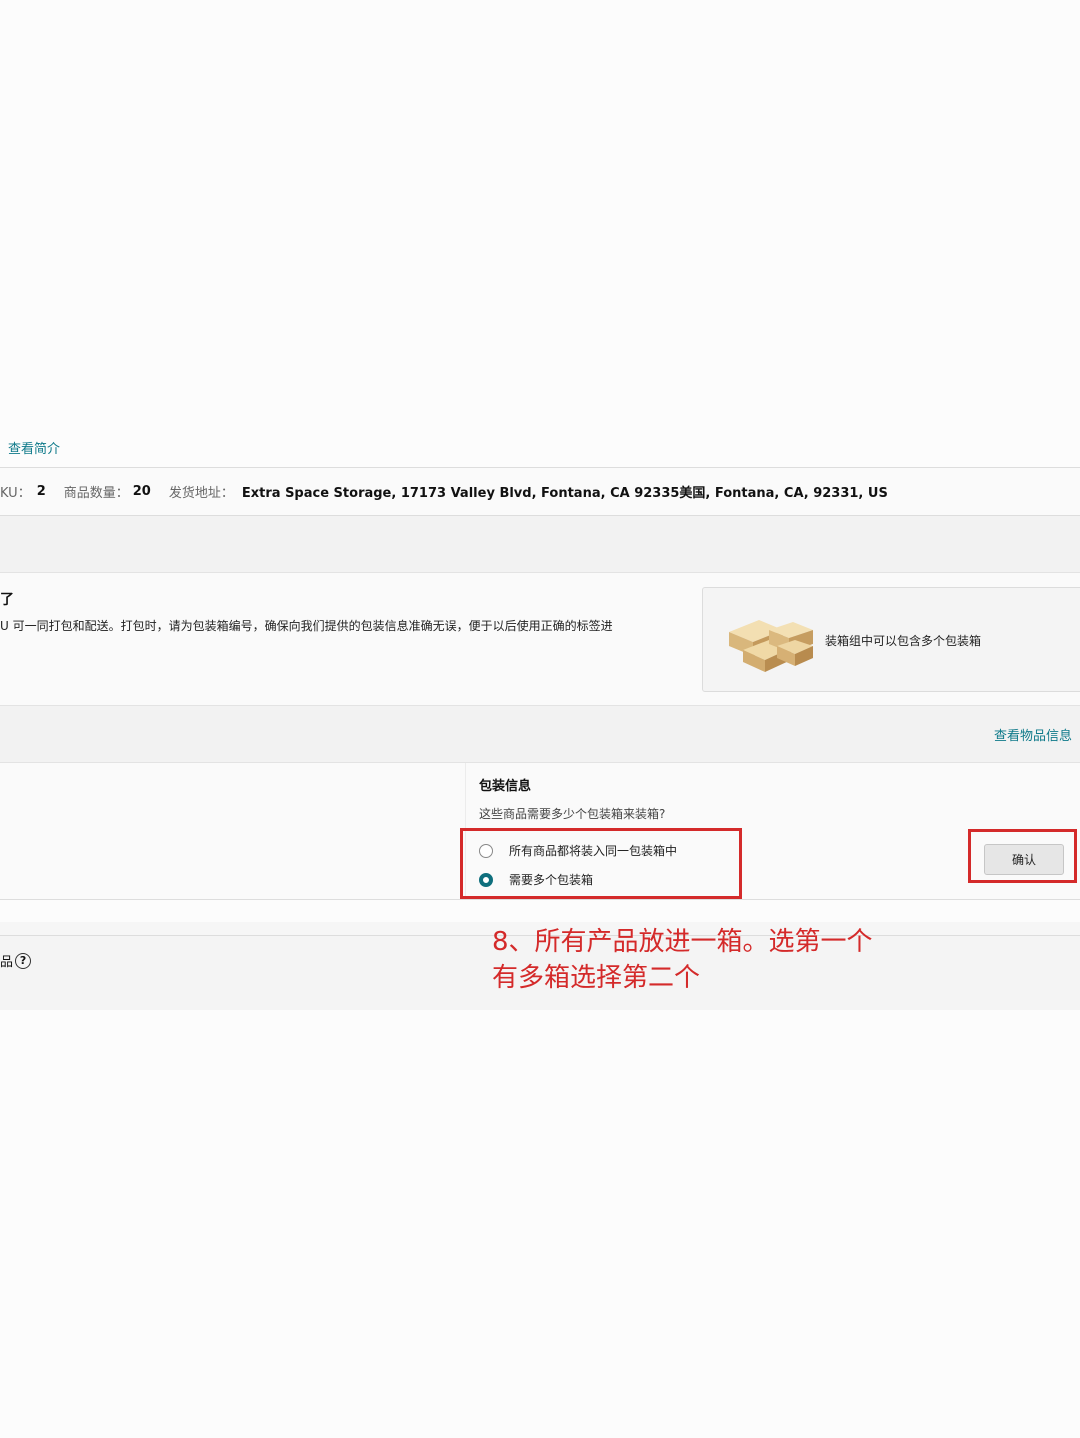 Image resolution: width=1080 pixels, height=1438 pixels. Describe the element at coordinates (34, 447) in the screenshot. I see `view-summary-link: 查看简介` at that location.